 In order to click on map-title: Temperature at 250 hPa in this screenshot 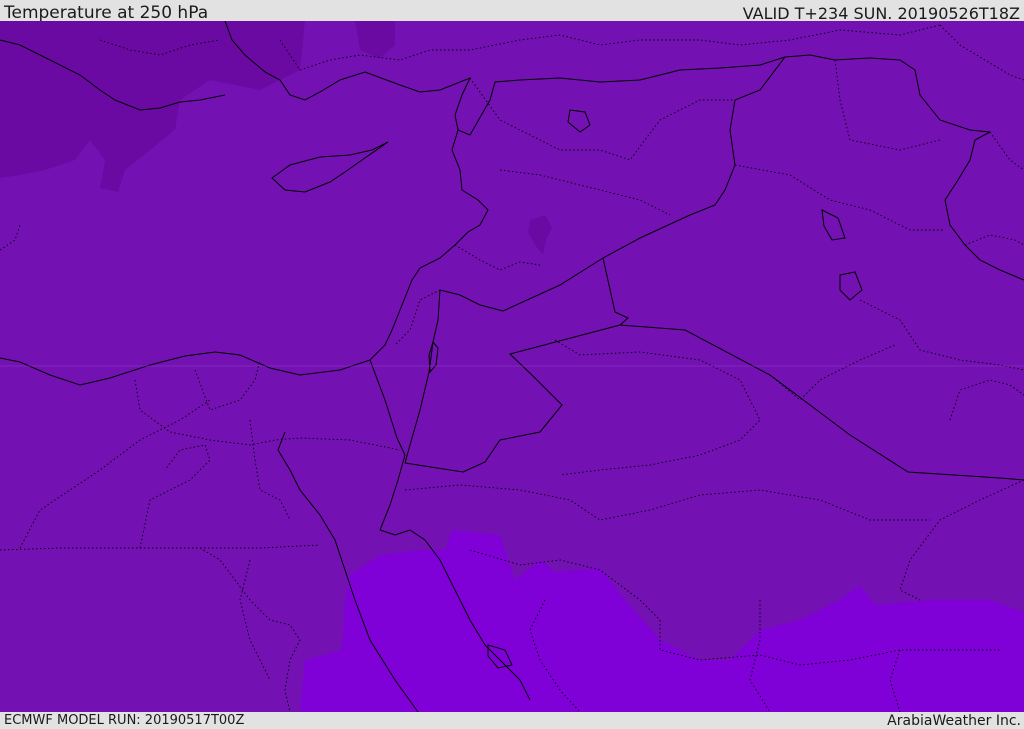, I will do `click(106, 13)`.